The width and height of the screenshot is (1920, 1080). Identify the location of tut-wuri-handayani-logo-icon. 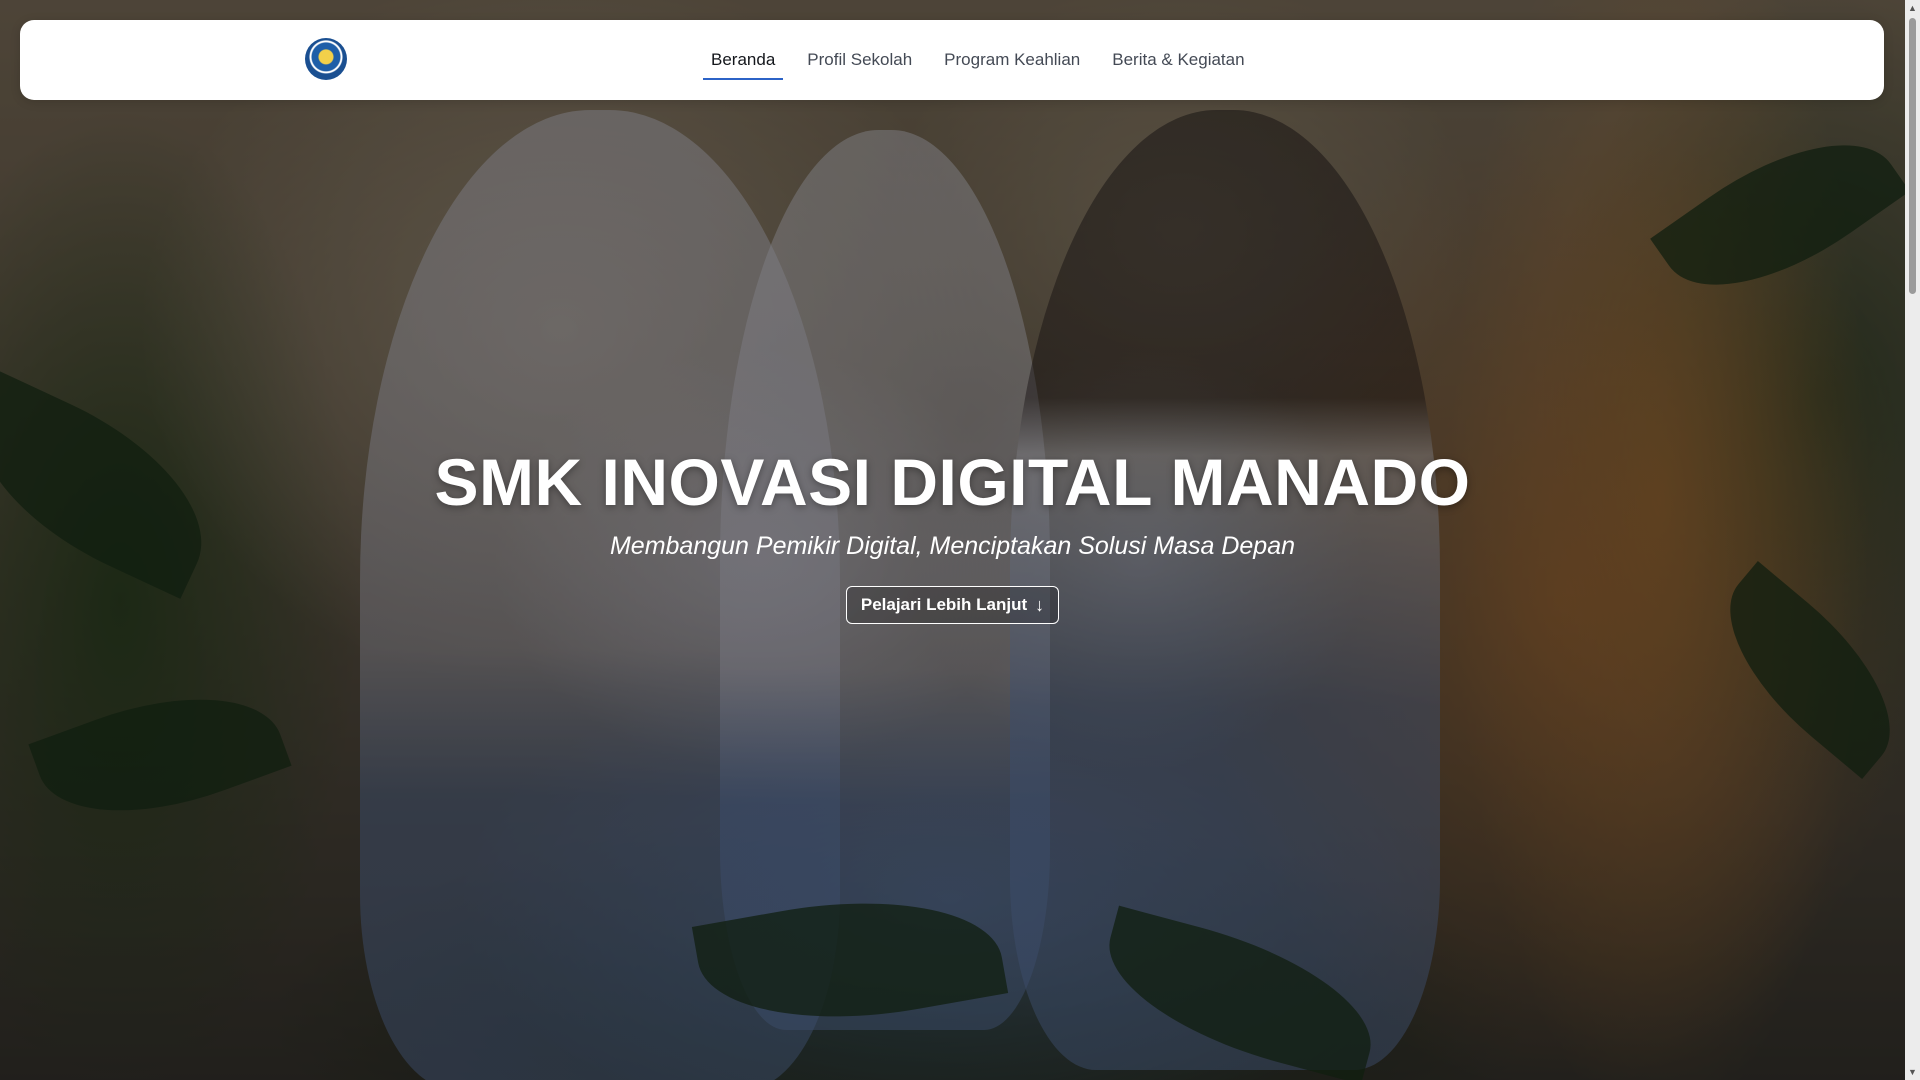
(326, 59).